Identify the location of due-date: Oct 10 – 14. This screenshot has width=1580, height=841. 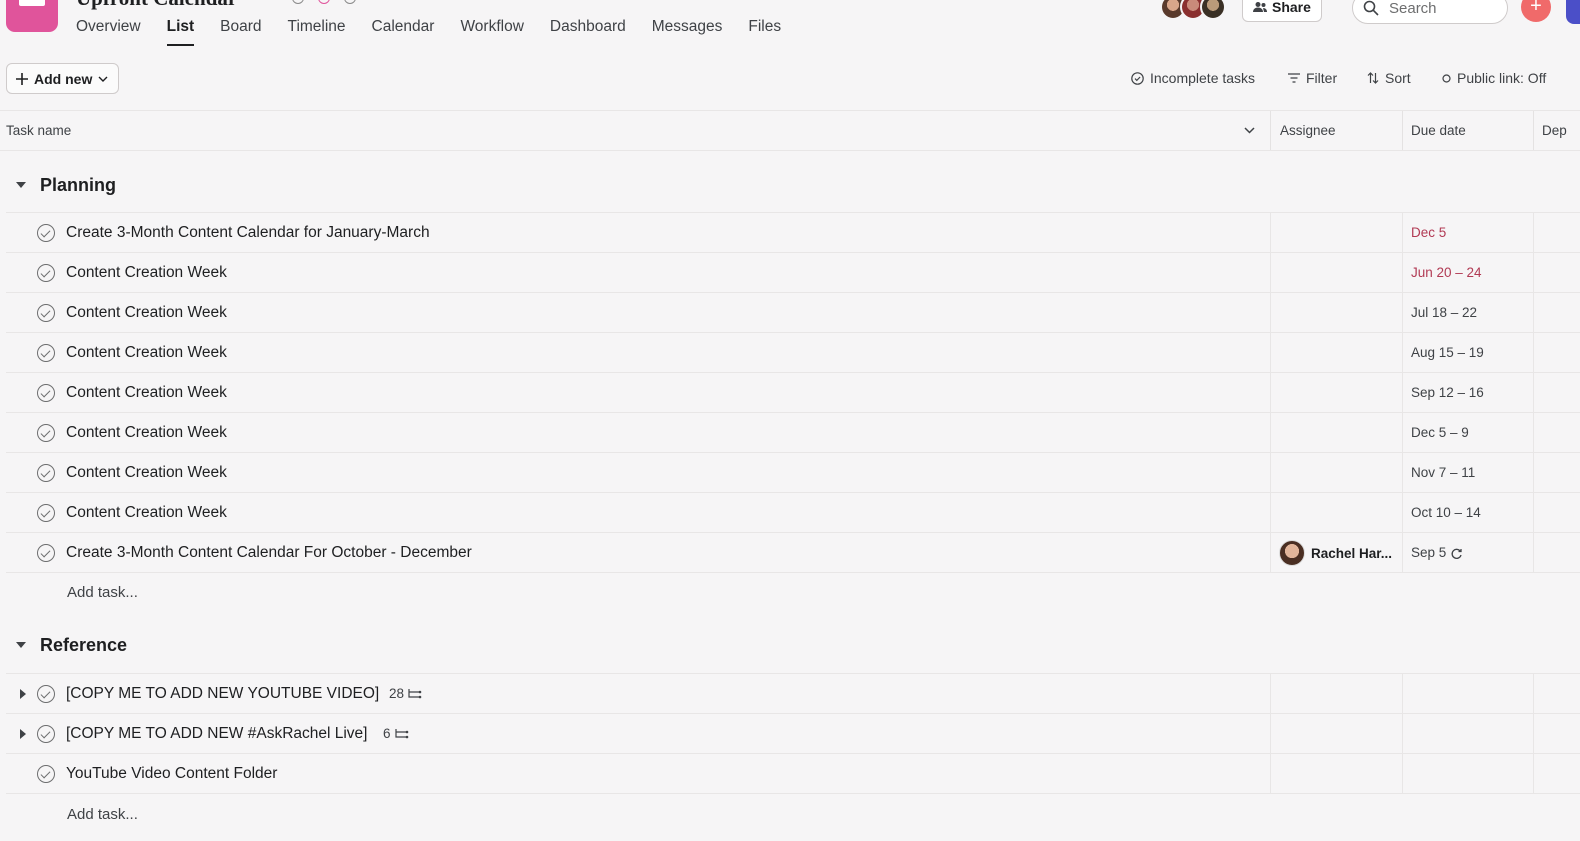
(1446, 513).